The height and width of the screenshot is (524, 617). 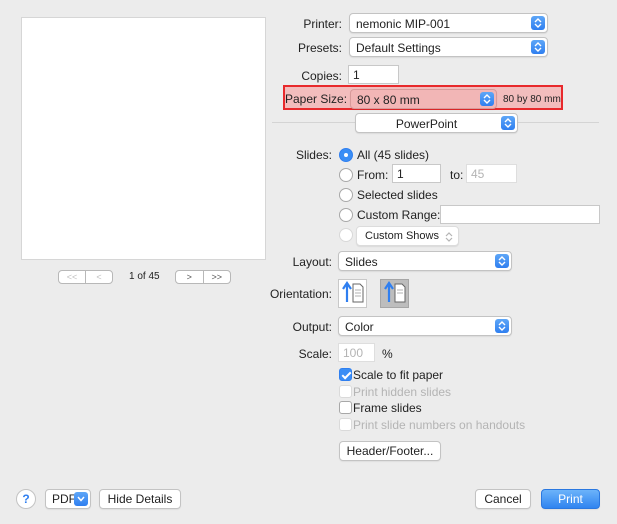 What do you see at coordinates (398, 375) in the screenshot?
I see `scale-to-fit-label: Scale to fit paper` at bounding box center [398, 375].